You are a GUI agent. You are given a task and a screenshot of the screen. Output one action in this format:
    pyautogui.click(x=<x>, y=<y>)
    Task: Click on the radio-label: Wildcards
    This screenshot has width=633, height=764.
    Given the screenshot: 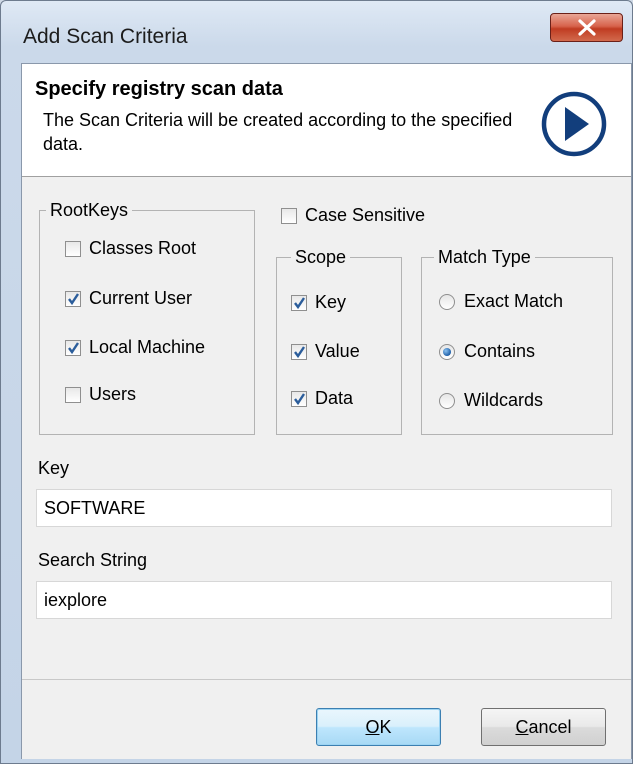 What is the action you would take?
    pyautogui.click(x=504, y=400)
    